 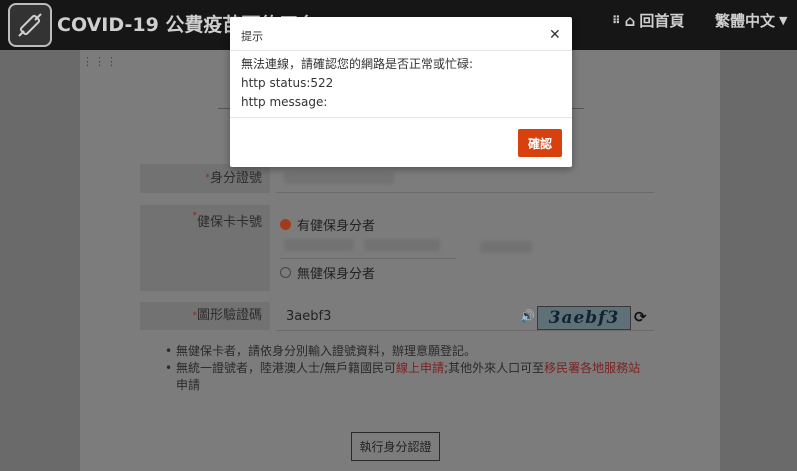 I want to click on card-label: 健保卡卡號, so click(x=229, y=222).